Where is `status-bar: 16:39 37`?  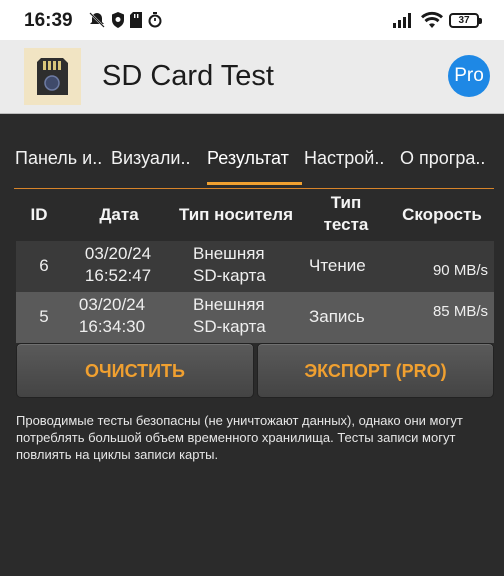 status-bar: 16:39 37 is located at coordinates (252, 20).